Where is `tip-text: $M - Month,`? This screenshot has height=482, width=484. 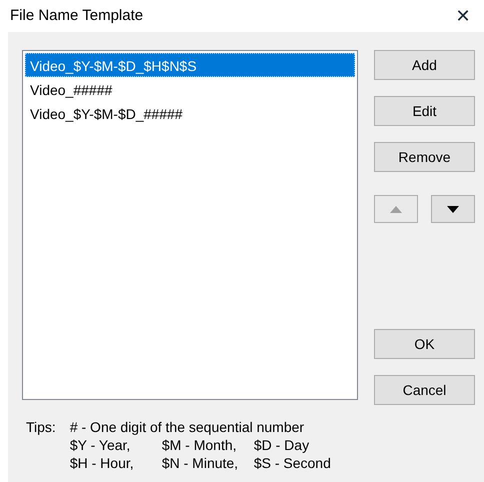 tip-text: $M - Month, is located at coordinates (200, 445).